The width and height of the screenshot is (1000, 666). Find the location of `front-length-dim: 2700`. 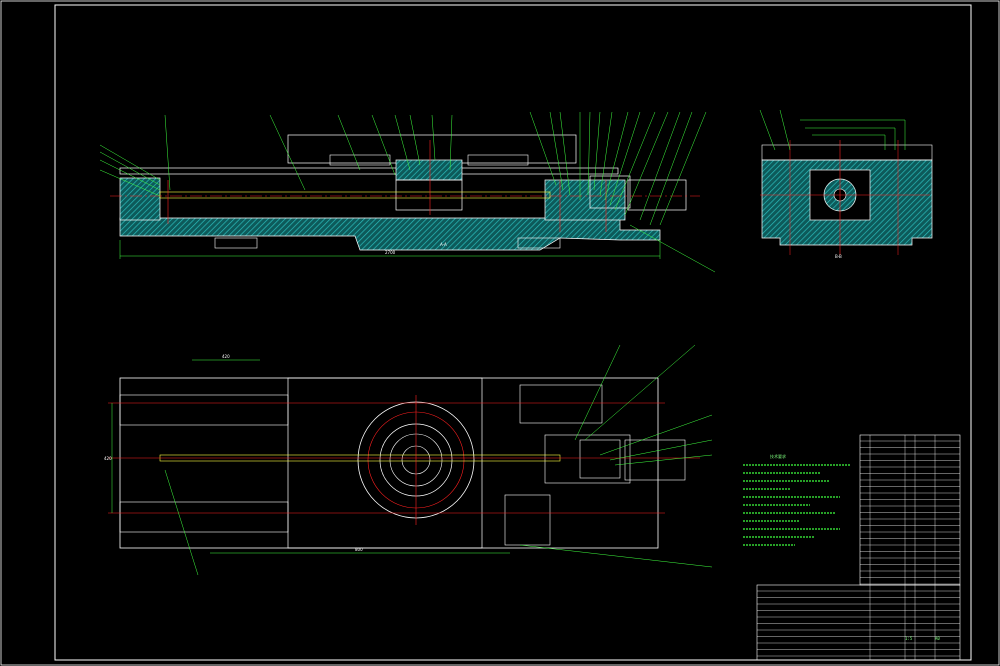

front-length-dim: 2700 is located at coordinates (390, 252).